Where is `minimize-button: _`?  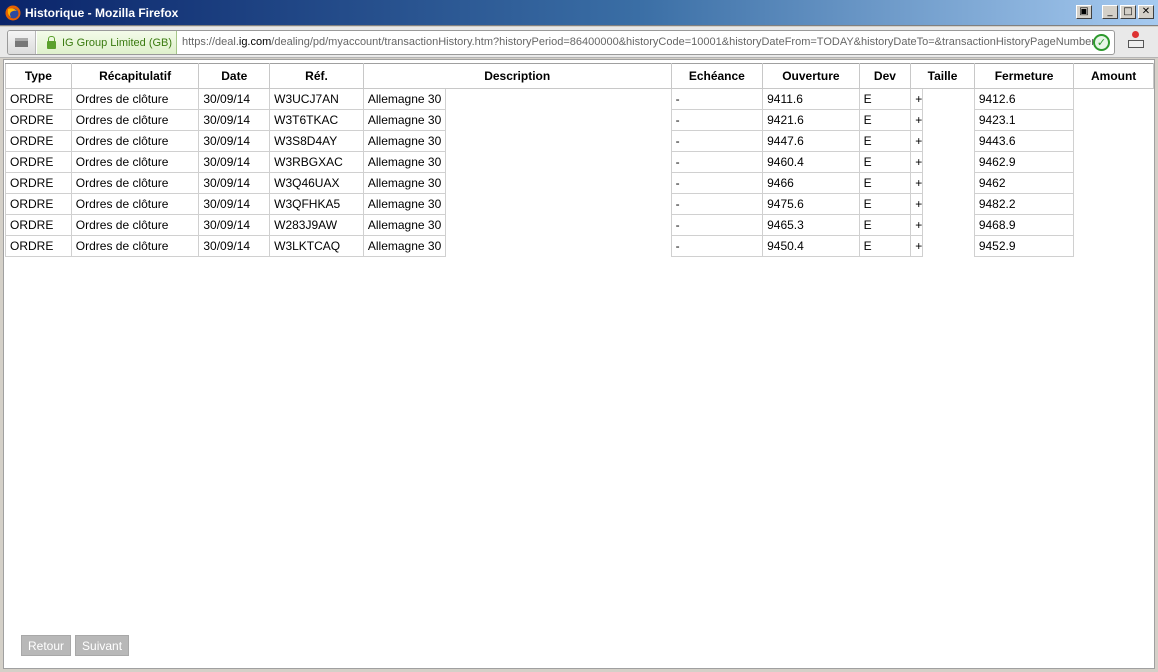
minimize-button: _ is located at coordinates (1110, 12).